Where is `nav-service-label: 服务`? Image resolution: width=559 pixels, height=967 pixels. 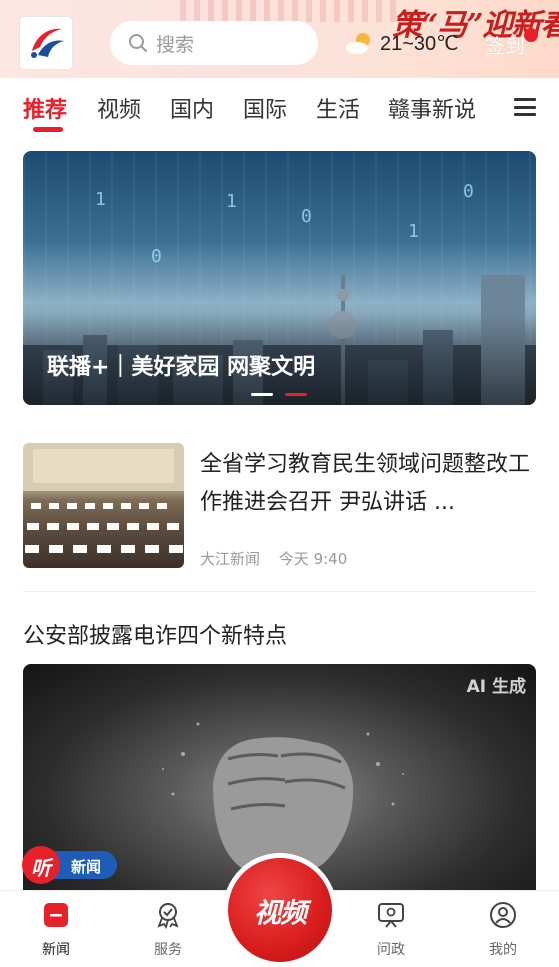 nav-service-label: 服务 is located at coordinates (168, 950).